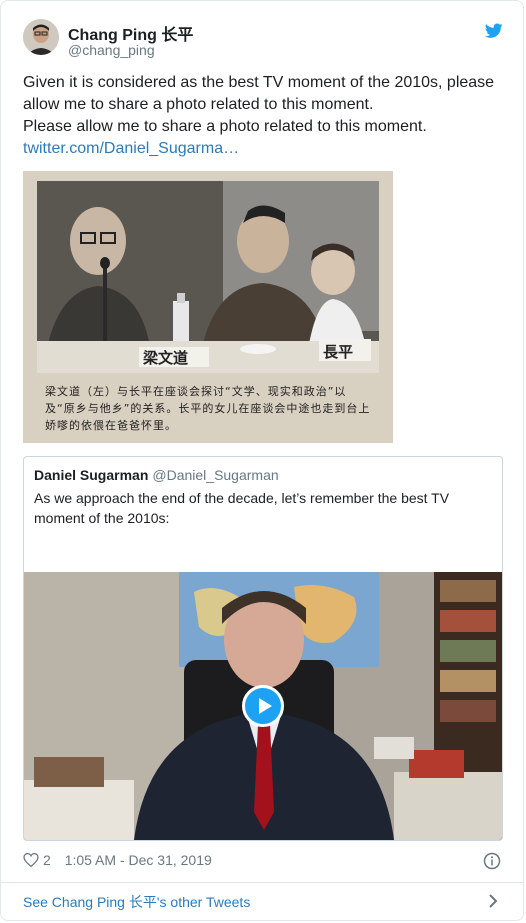 Image resolution: width=526 pixels, height=923 pixels. I want to click on quoted-author-name: Daniel Sugarman, so click(91, 475).